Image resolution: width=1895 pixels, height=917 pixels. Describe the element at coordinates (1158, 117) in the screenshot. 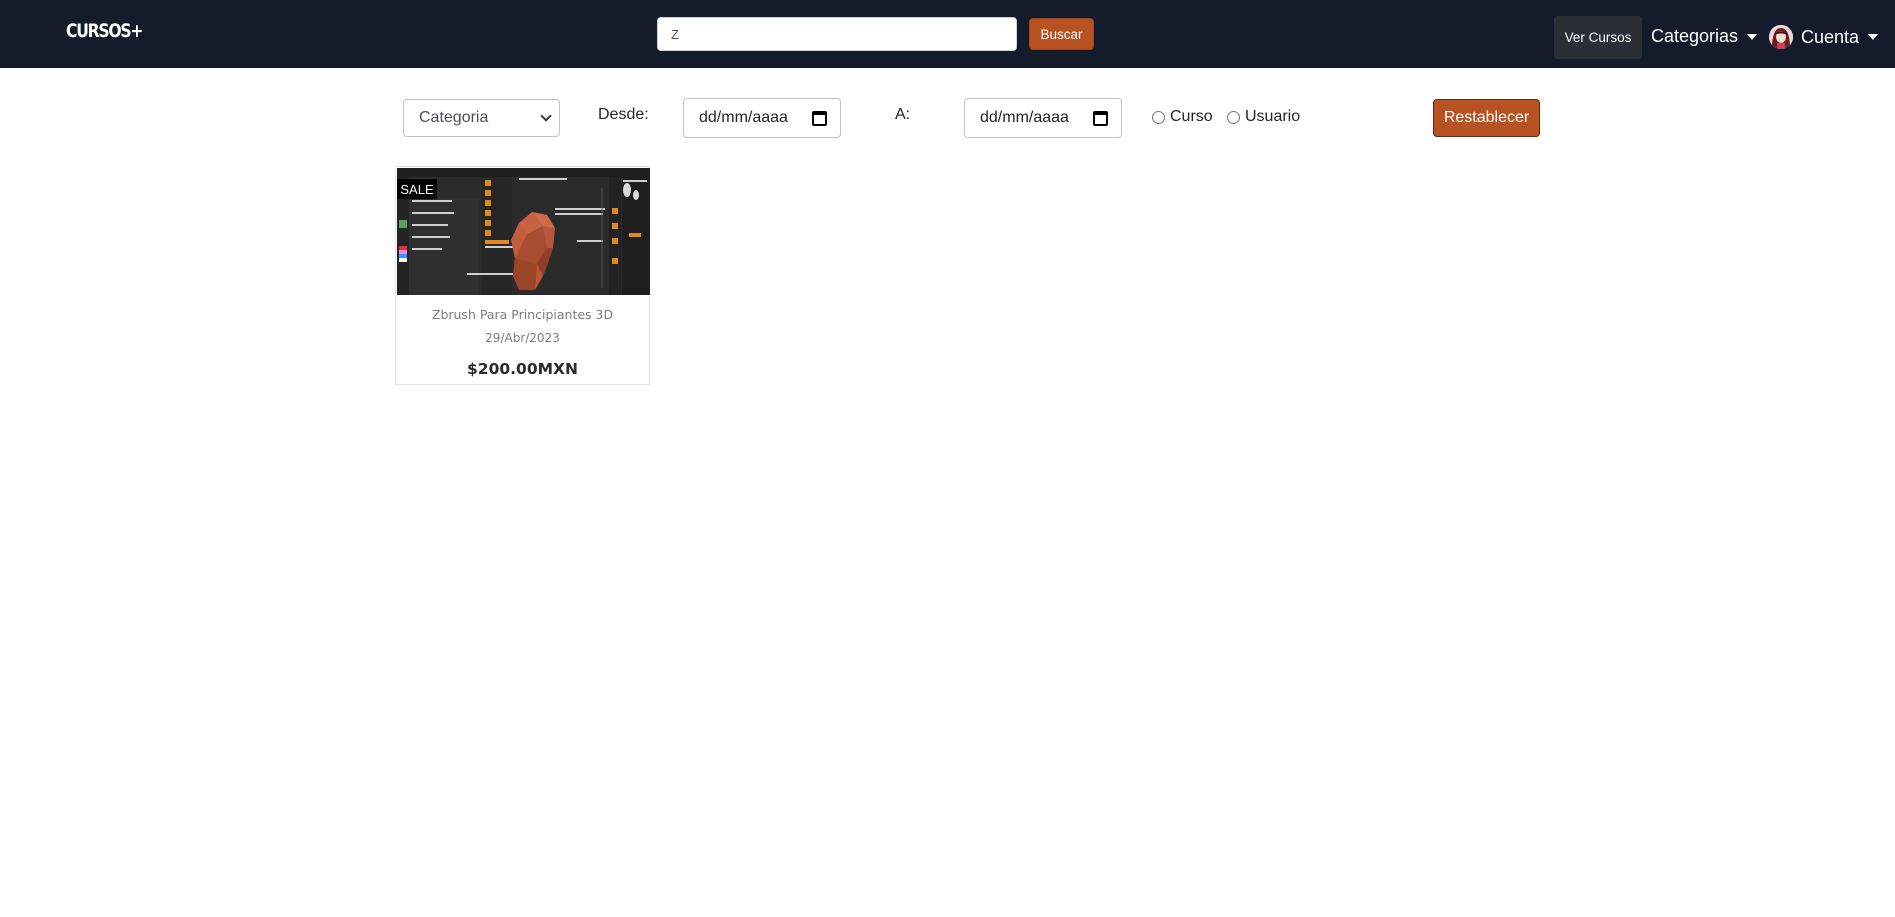

I see `radio-curso` at that location.